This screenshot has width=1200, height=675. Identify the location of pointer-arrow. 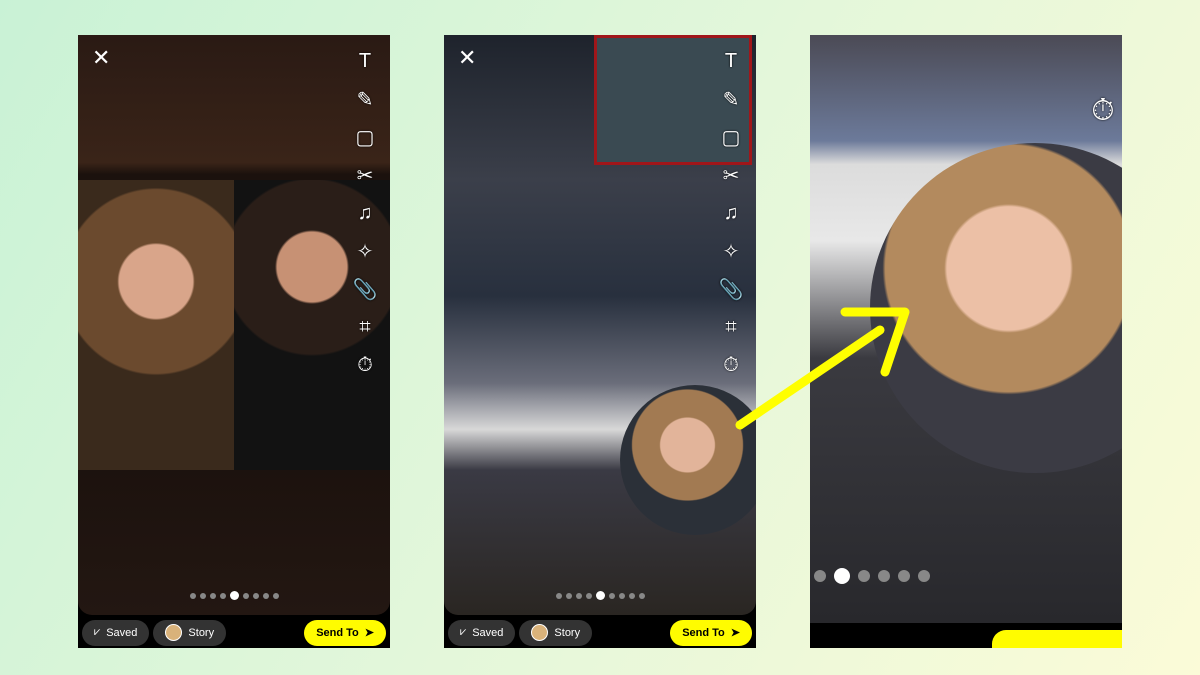
(822, 368).